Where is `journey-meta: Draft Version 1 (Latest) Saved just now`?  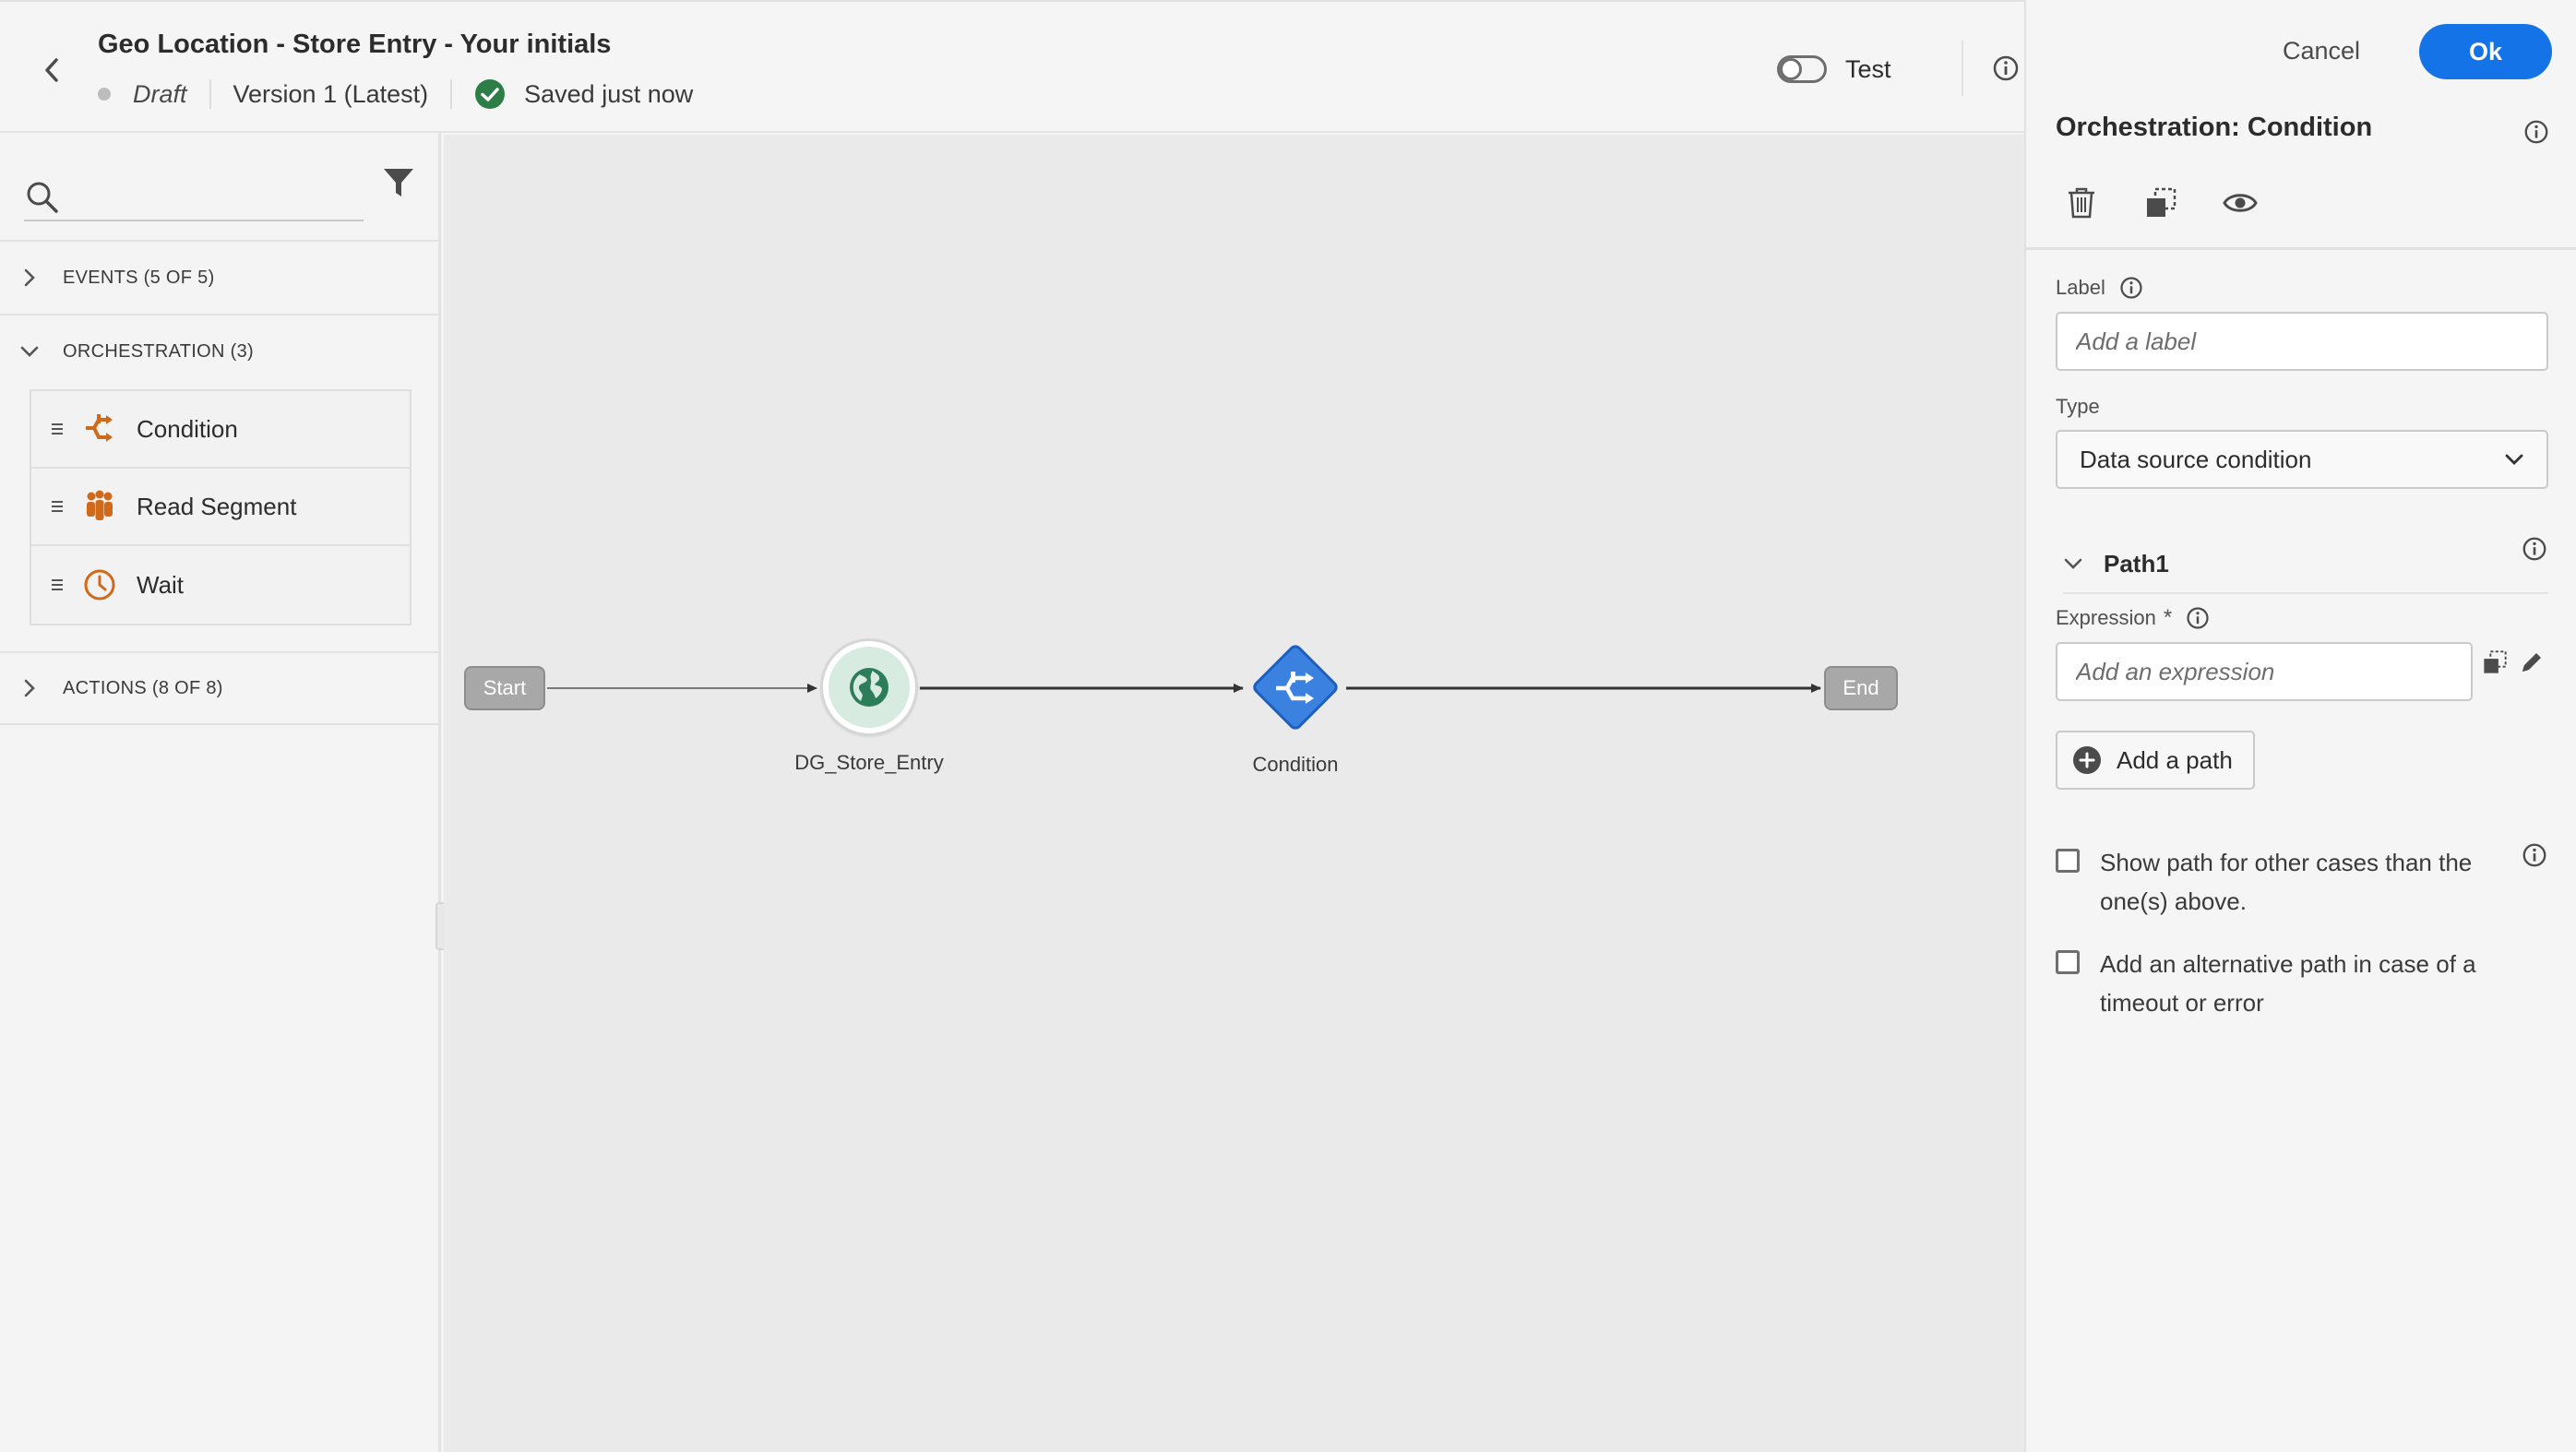
journey-meta: Draft Version 1 (Latest) Saved just now is located at coordinates (395, 94).